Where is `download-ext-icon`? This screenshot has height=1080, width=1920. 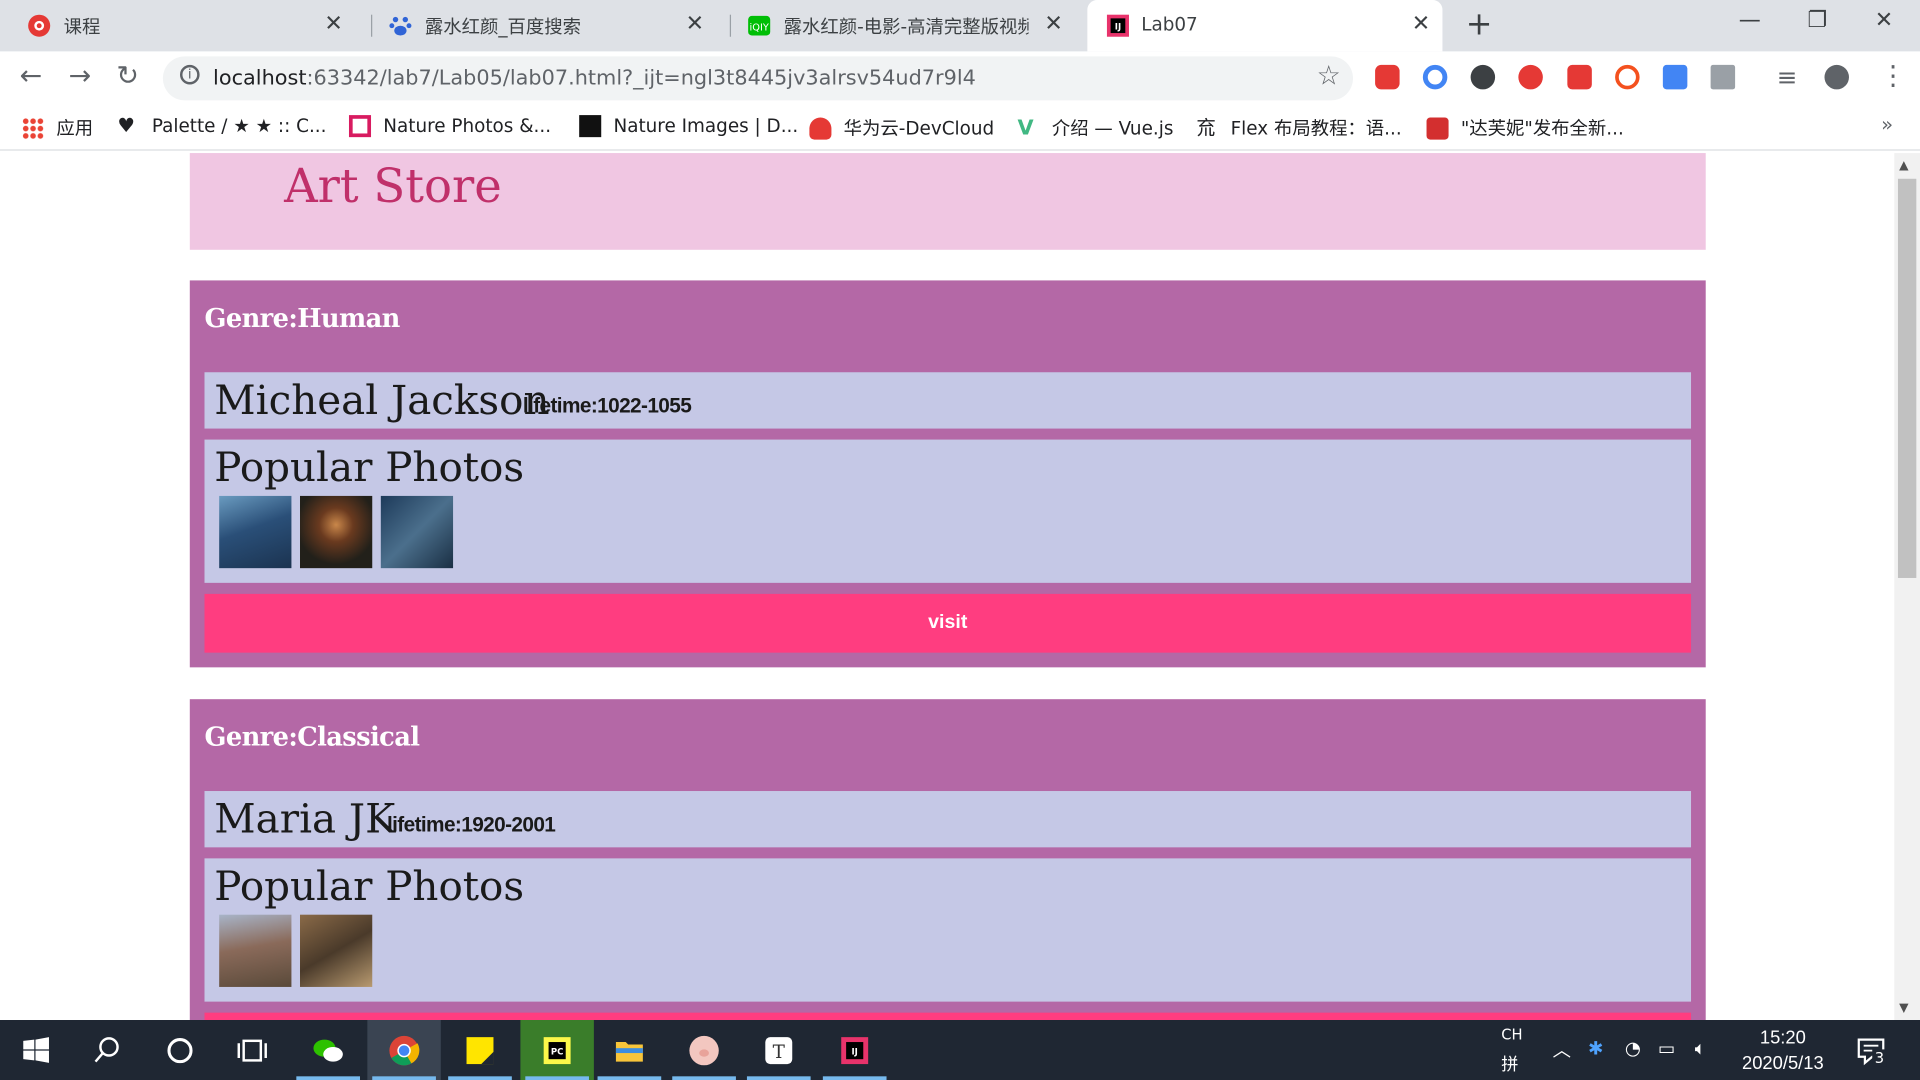
download-ext-icon is located at coordinates (1483, 77).